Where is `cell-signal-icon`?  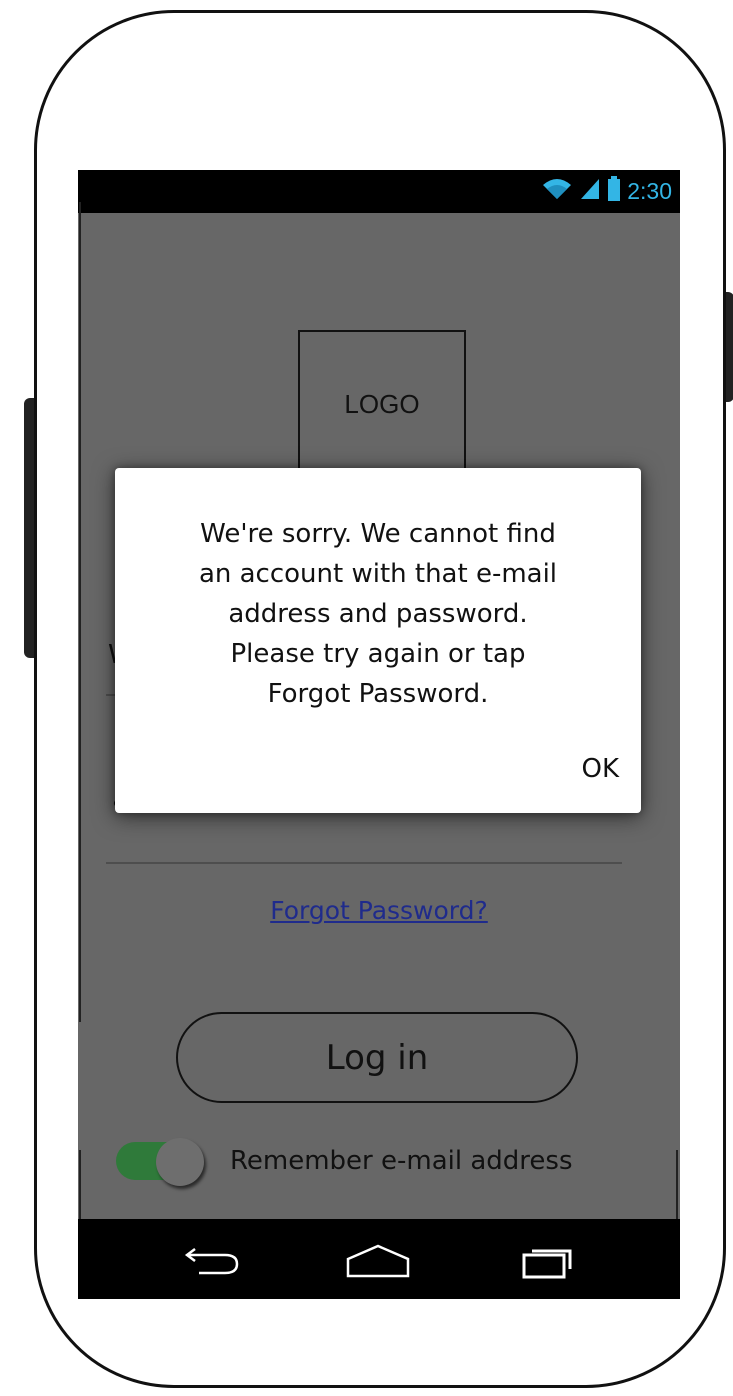 cell-signal-icon is located at coordinates (590, 191).